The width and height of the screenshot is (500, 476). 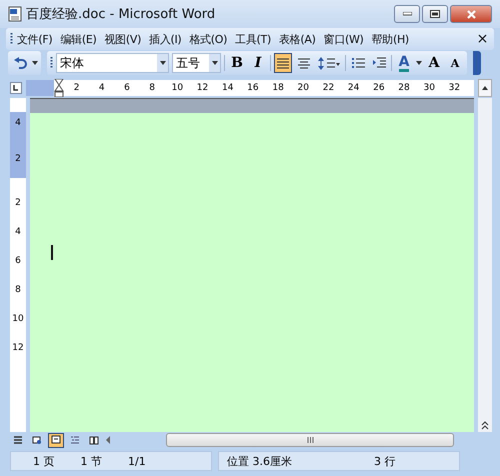 I want to click on ruler-label: 28, so click(x=404, y=88).